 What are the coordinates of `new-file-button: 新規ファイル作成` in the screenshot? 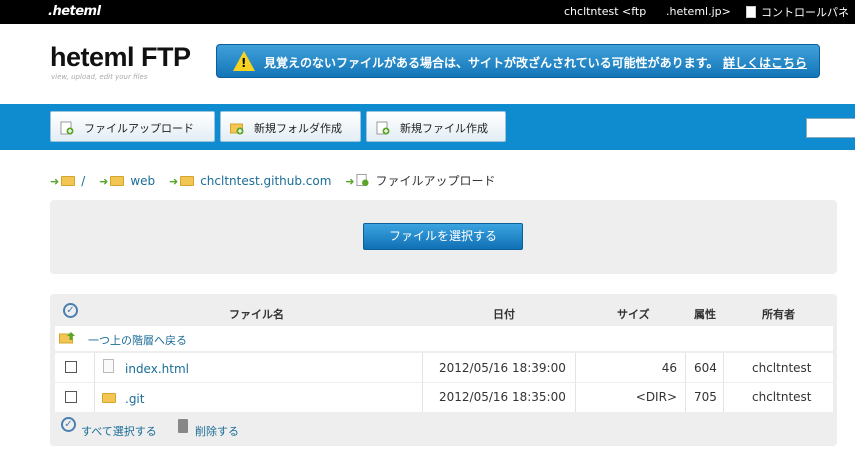 It's located at (436, 126).